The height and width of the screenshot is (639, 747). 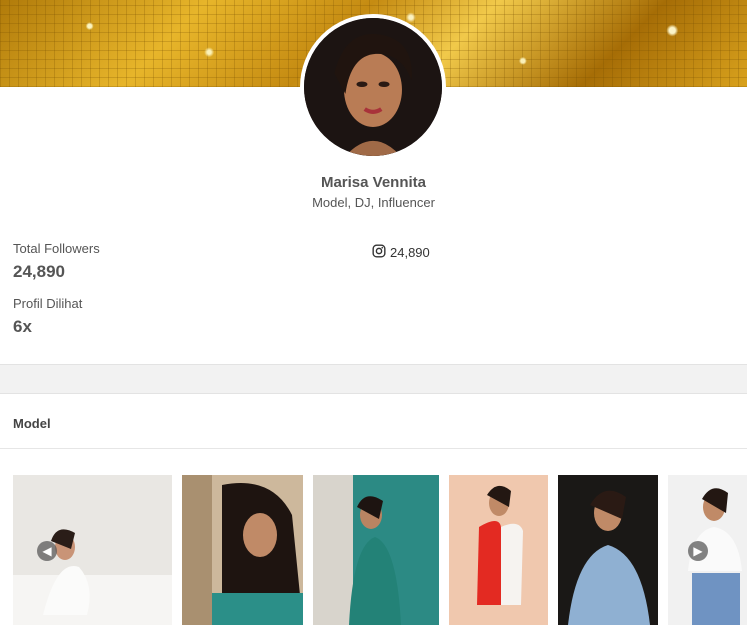 I want to click on profile-avatar, so click(x=373, y=87).